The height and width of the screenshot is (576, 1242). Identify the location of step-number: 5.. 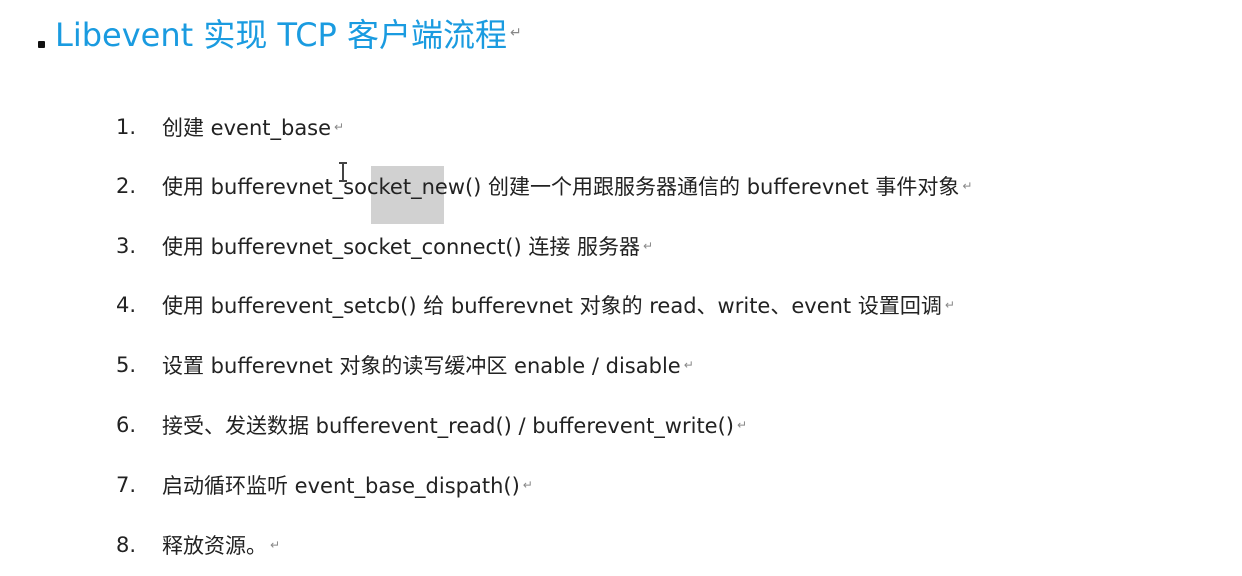
(126, 365).